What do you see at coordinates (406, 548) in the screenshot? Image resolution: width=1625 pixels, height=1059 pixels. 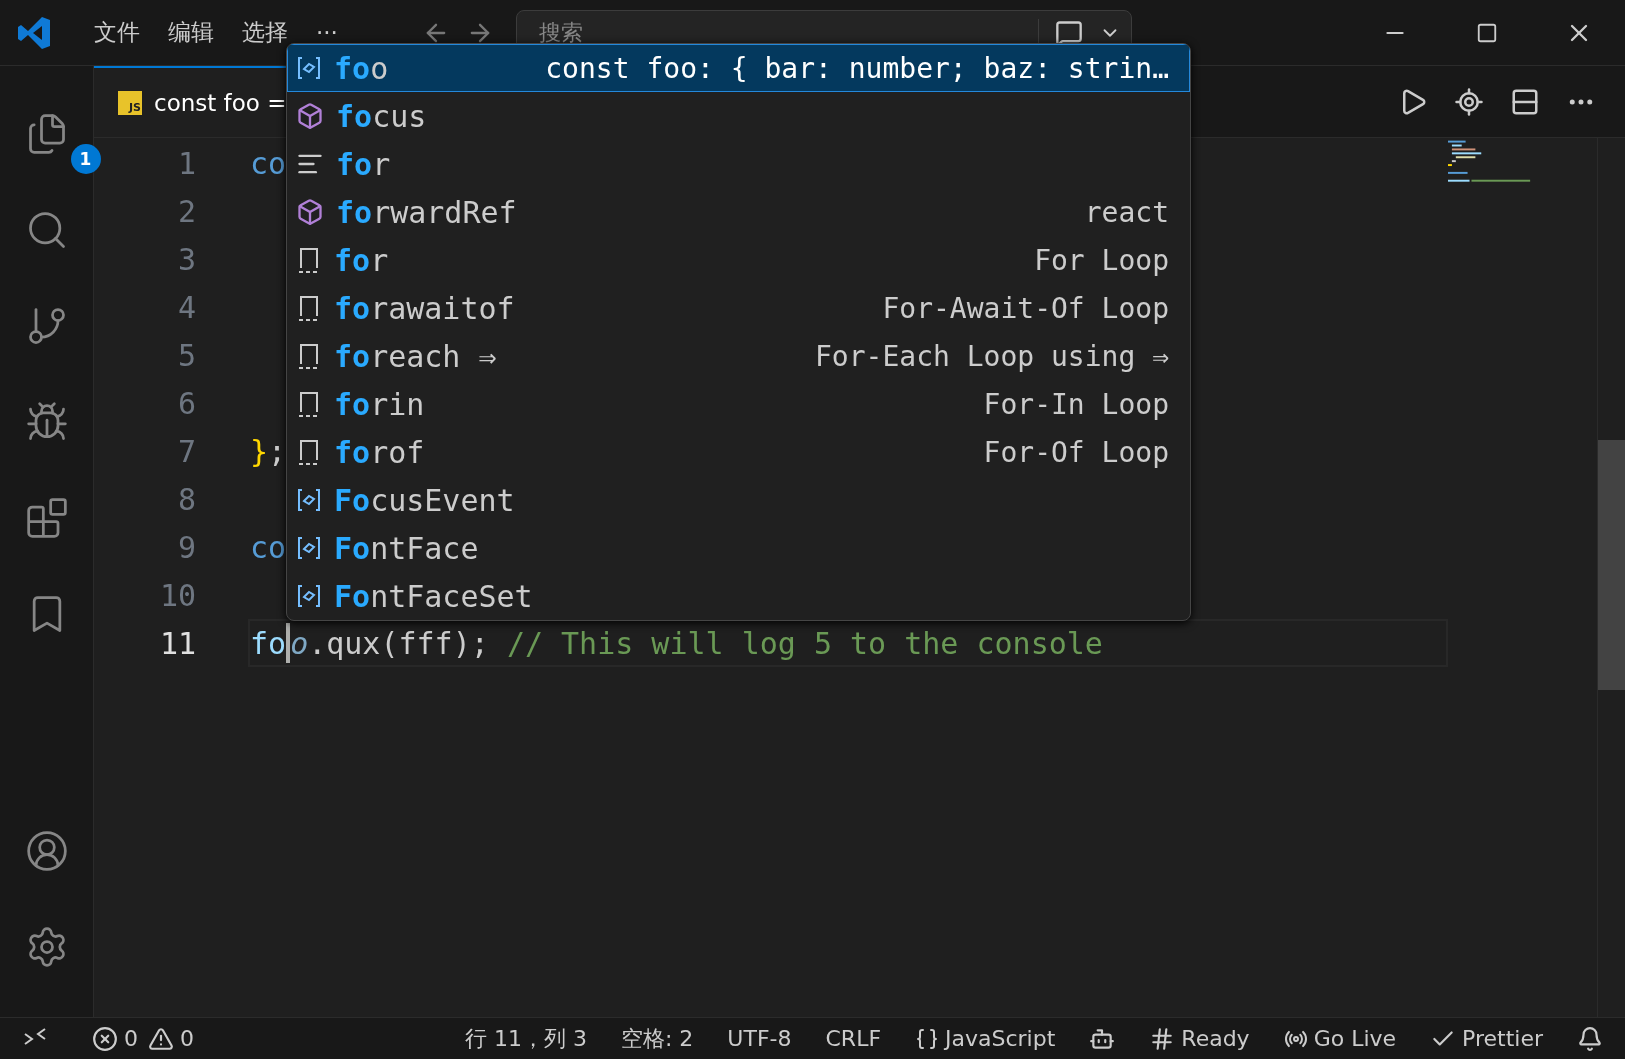 I see `suggestion-label: FontFace` at bounding box center [406, 548].